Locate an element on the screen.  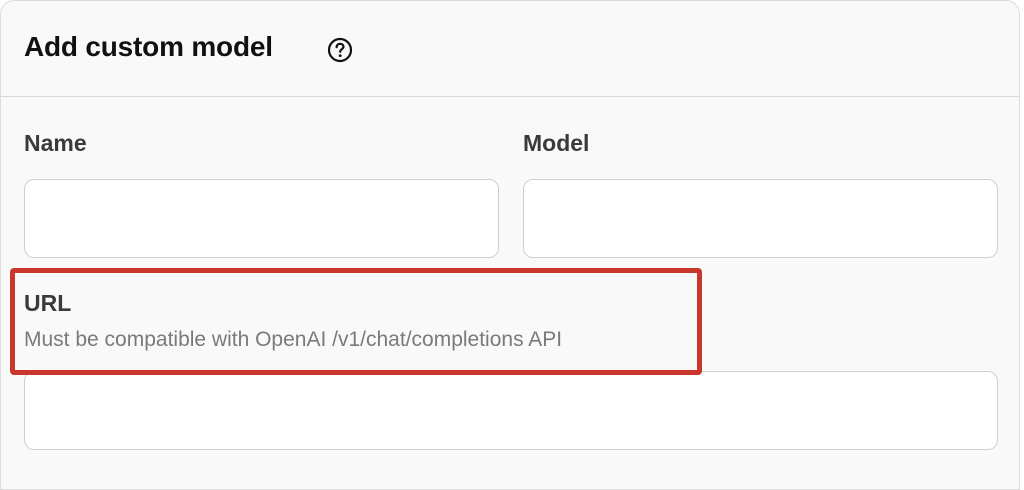
url-label: URL is located at coordinates (48, 303).